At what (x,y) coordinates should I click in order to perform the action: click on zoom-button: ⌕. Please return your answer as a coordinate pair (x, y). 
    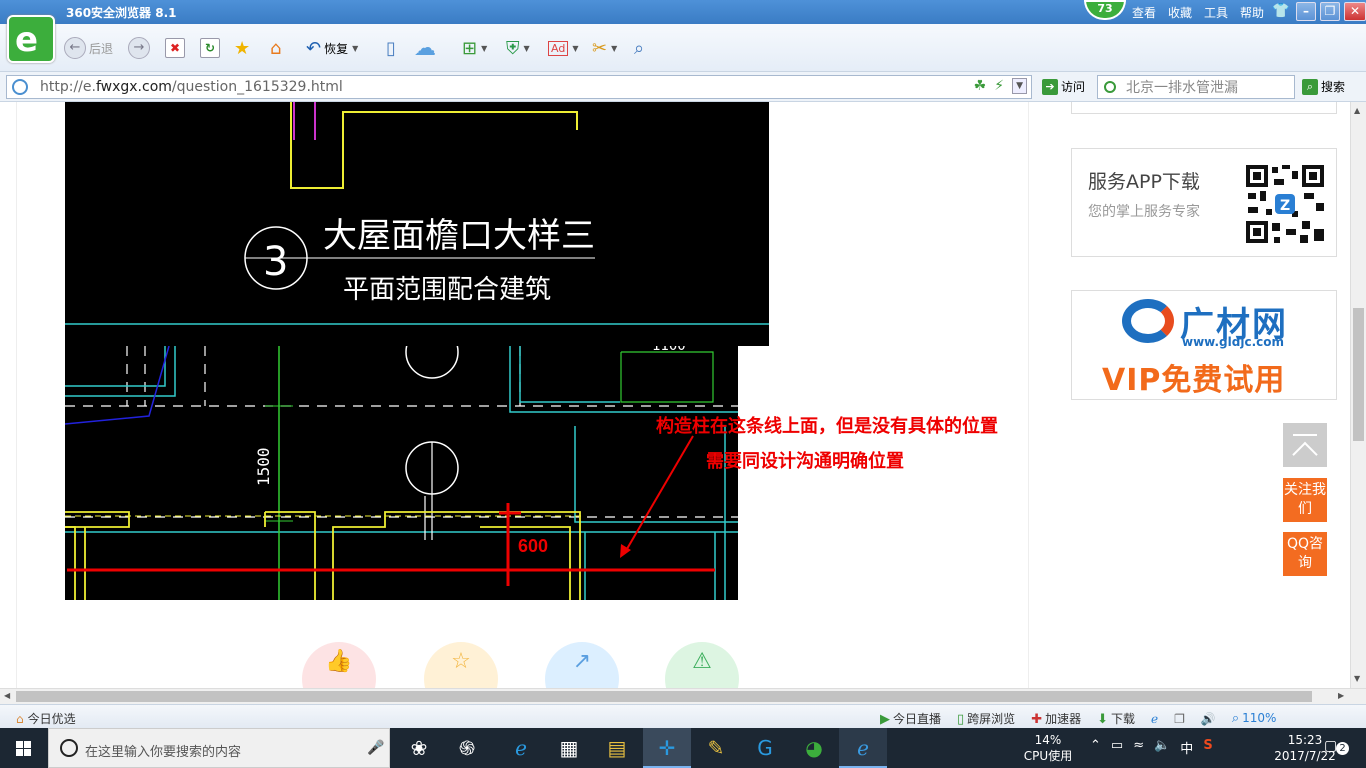
    Looking at the image, I should click on (639, 48).